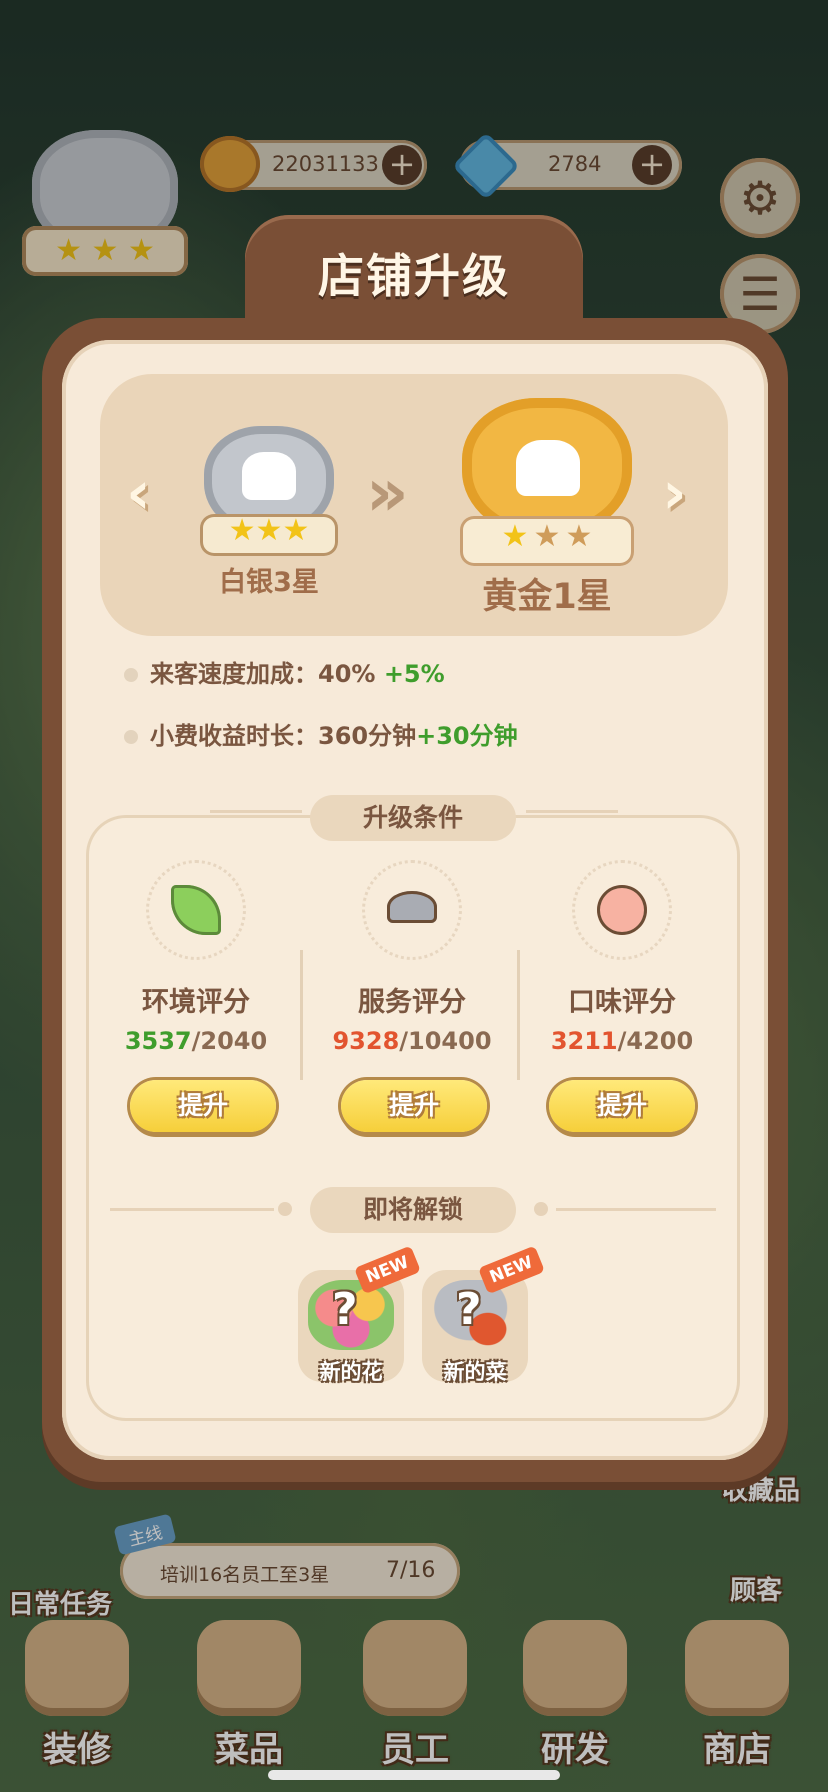 The width and height of the screenshot is (828, 1792). Describe the element at coordinates (414, 1106) in the screenshot. I see `improve-service-button: 提升` at that location.